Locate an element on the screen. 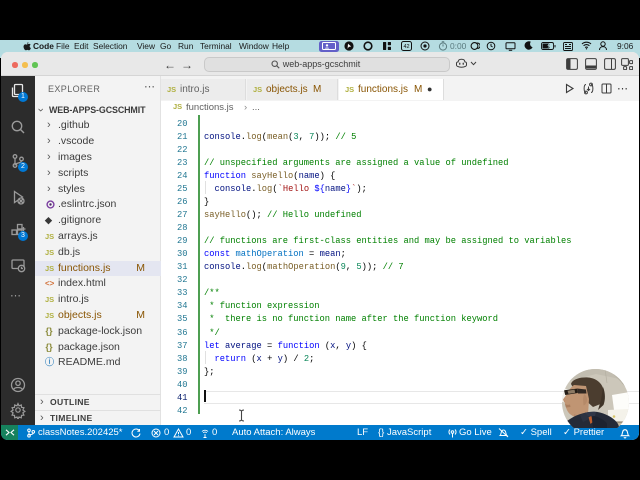 Image resolution: width=640 pixels, height=480 pixels. svg-text: 42 is located at coordinates (406, 47).